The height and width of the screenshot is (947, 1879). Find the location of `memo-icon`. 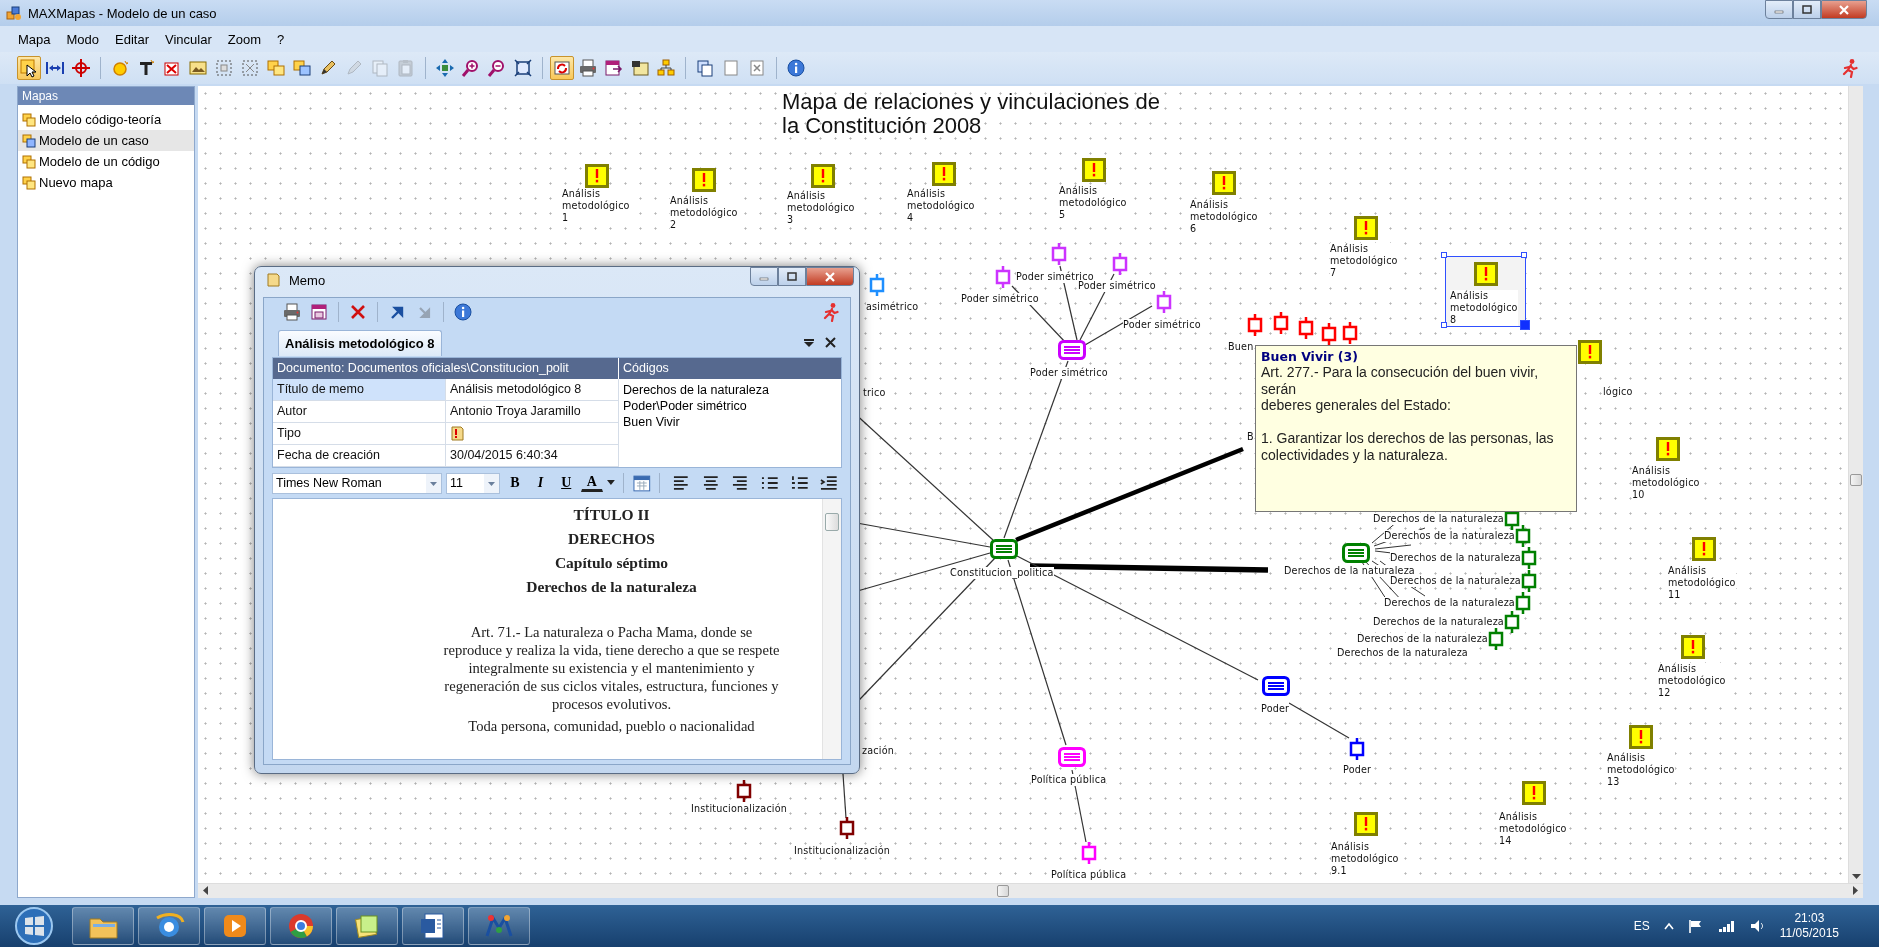

memo-icon is located at coordinates (1486, 274).